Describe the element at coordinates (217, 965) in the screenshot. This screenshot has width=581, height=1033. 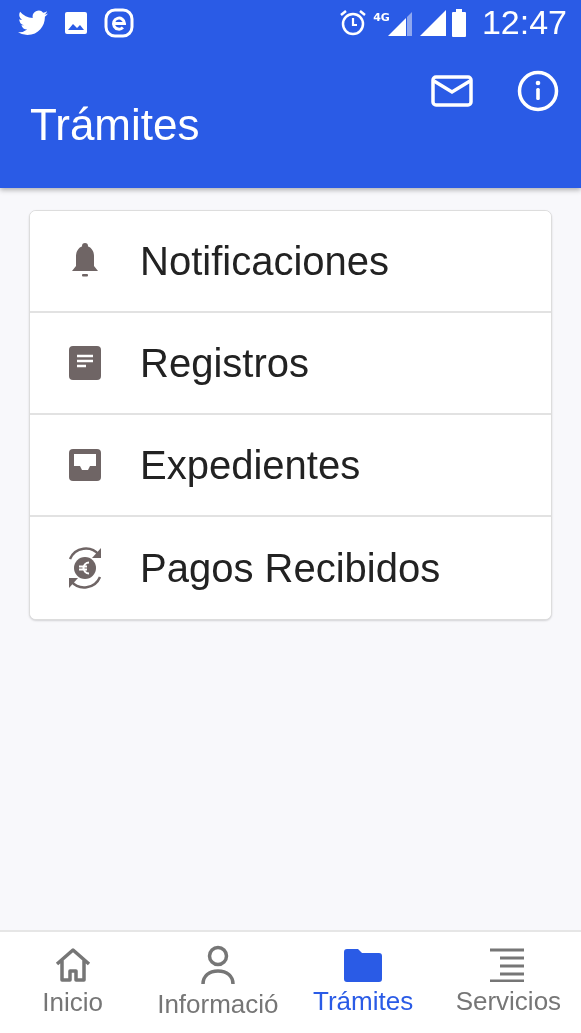
I see `person-icon` at that location.